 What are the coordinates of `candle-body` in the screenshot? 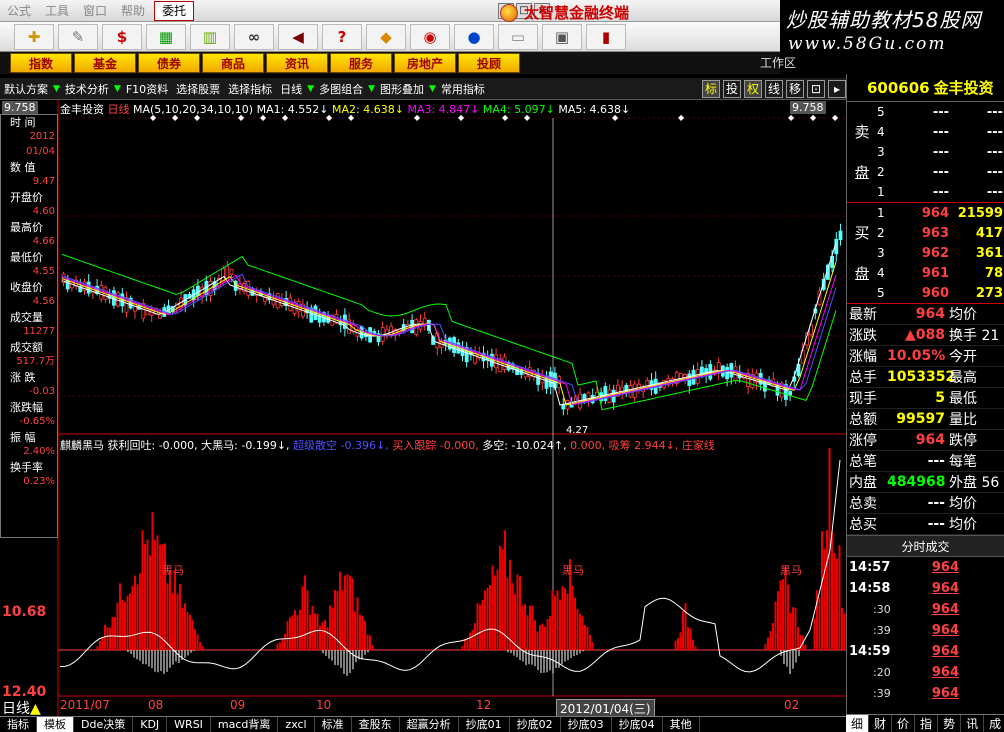 It's located at (231, 271).